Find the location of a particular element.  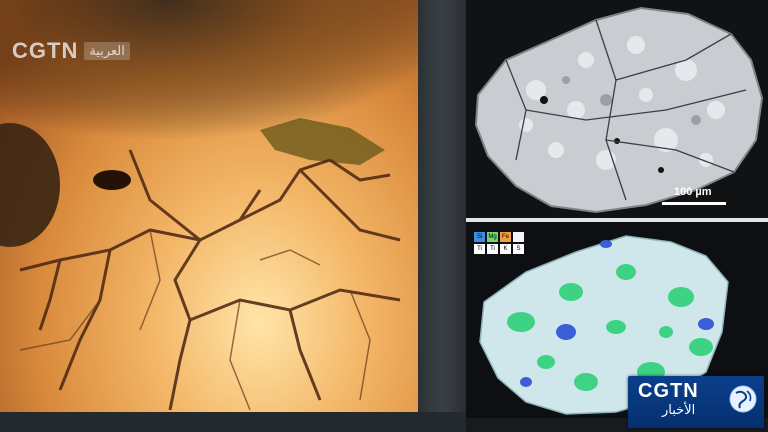

legend-cell: K is located at coordinates (505, 249).